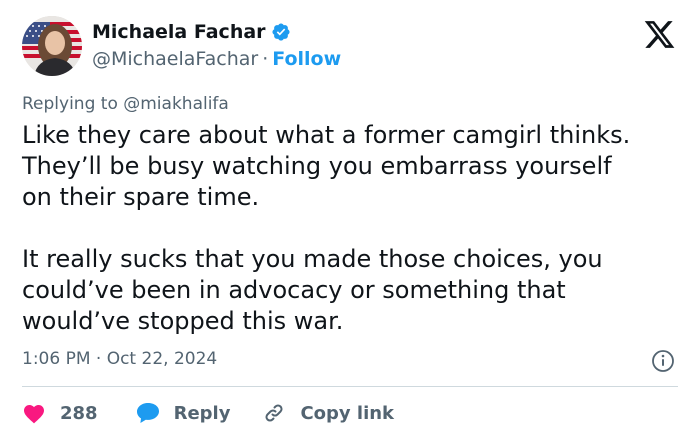  Describe the element at coordinates (659, 34) in the screenshot. I see `x-logo-icon` at that location.